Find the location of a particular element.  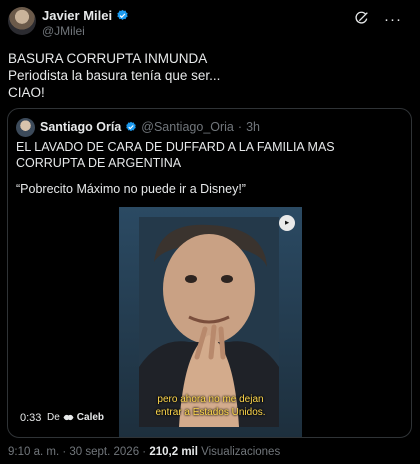

grok-icon is located at coordinates (362, 18).